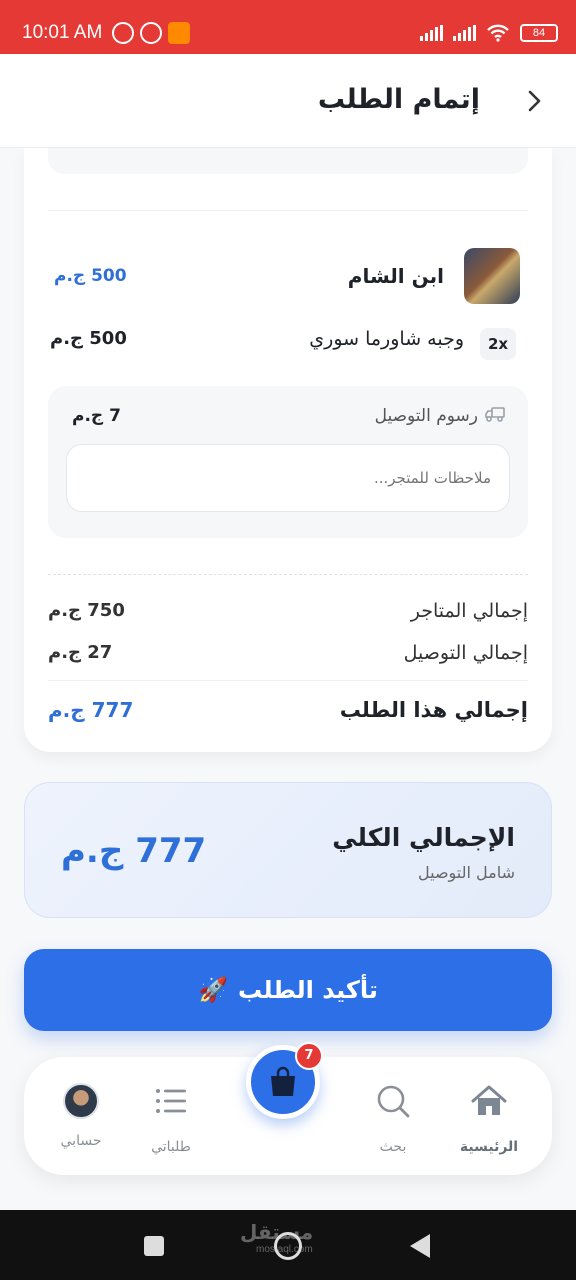  Describe the element at coordinates (80, 652) in the screenshot. I see `delivery-total-value: 27 ج.م` at that location.